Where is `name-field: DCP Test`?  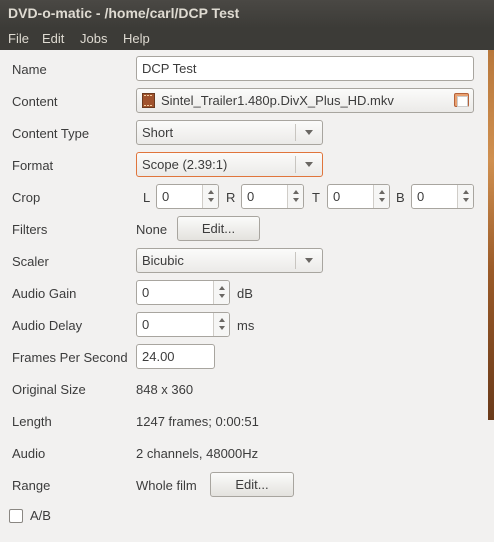 name-field: DCP Test is located at coordinates (305, 68).